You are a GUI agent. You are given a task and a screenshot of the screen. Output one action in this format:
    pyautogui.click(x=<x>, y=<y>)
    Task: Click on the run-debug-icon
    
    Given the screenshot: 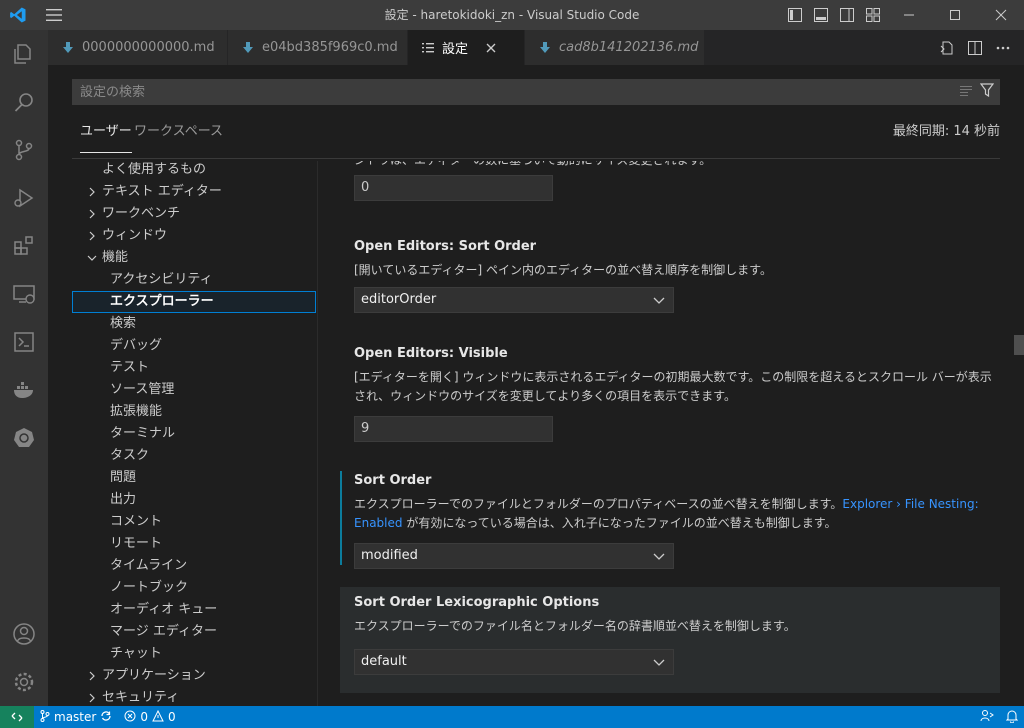 What is the action you would take?
    pyautogui.click(x=24, y=198)
    